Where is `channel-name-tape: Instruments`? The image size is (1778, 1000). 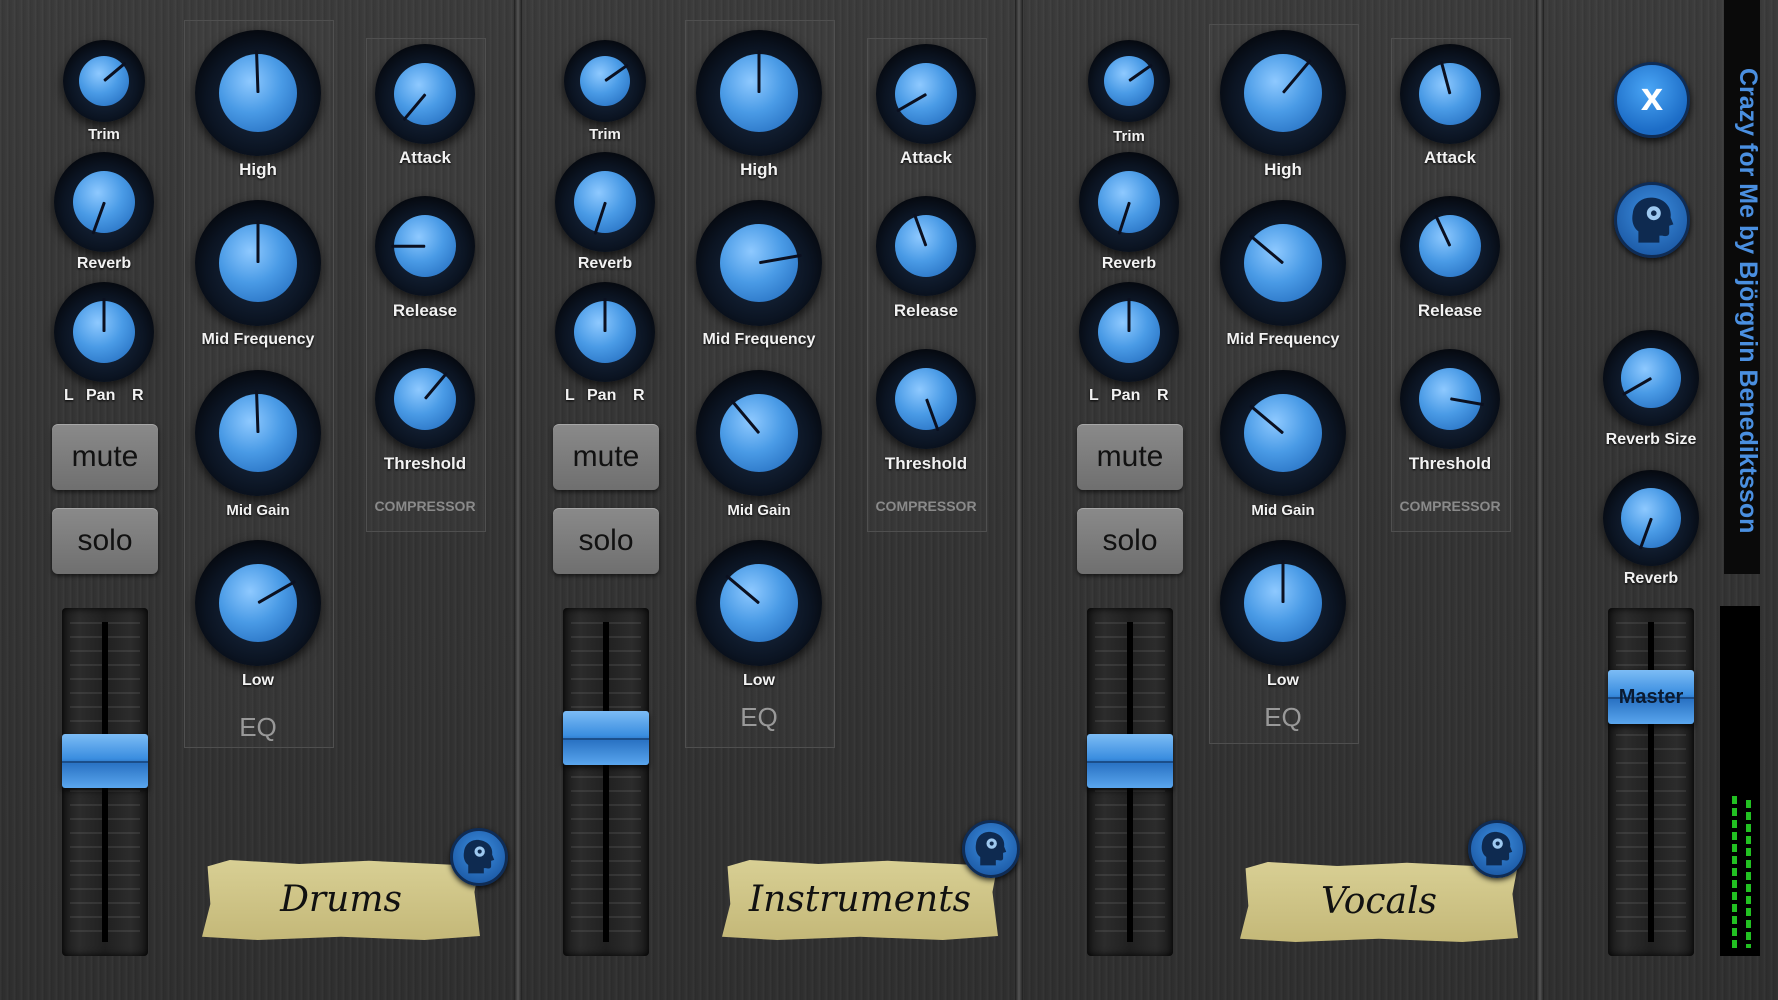 channel-name-tape: Instruments is located at coordinates (860, 900).